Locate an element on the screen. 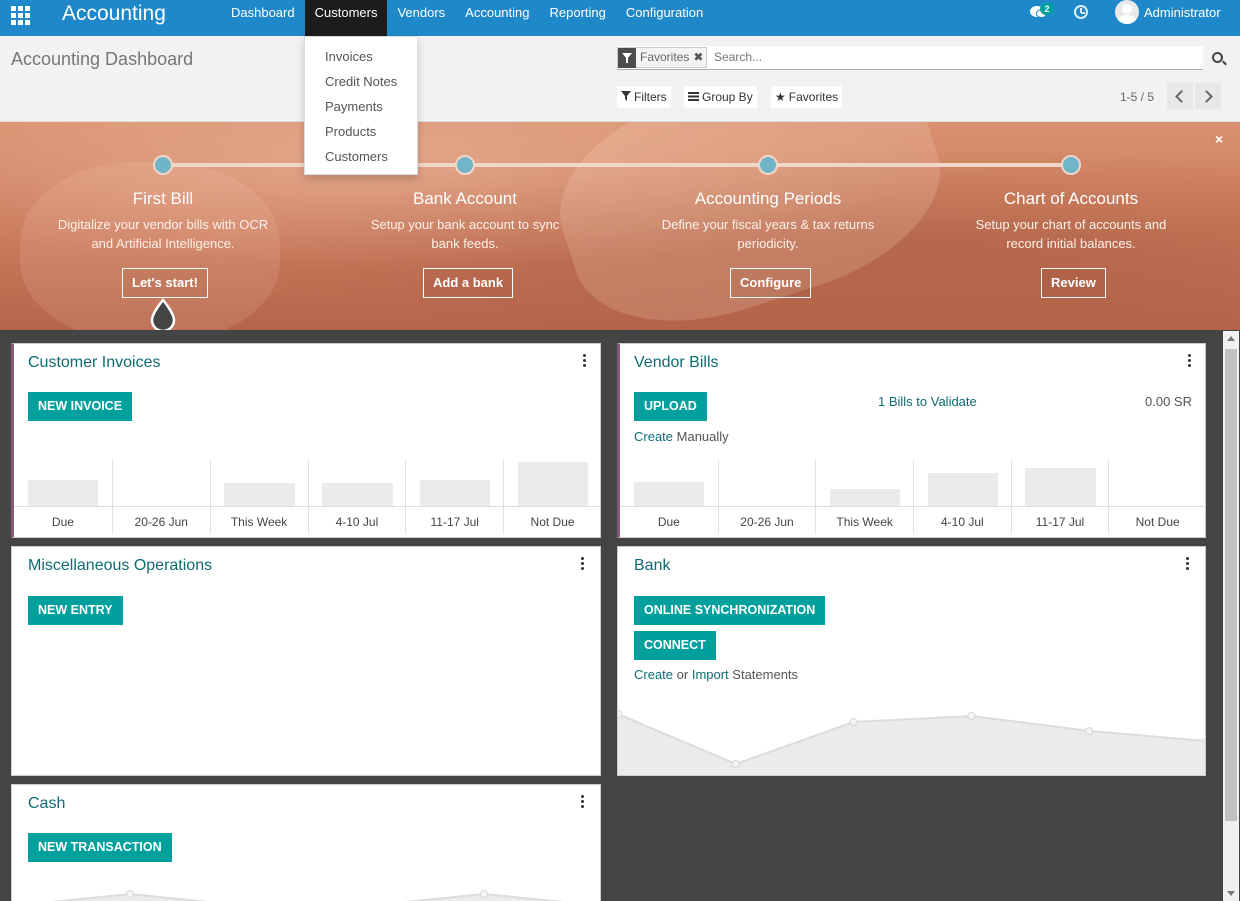 This screenshot has height=901, width=1240. bills-to-validate-link: 1 Bills to Validate is located at coordinates (927, 401).